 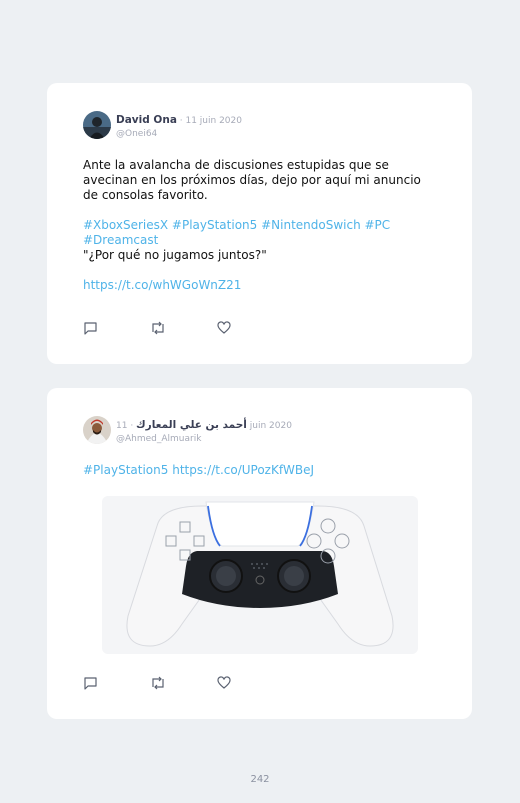 What do you see at coordinates (259, 285) in the screenshot?
I see `tweet-link: https://t.co/whWGoWnZ21` at bounding box center [259, 285].